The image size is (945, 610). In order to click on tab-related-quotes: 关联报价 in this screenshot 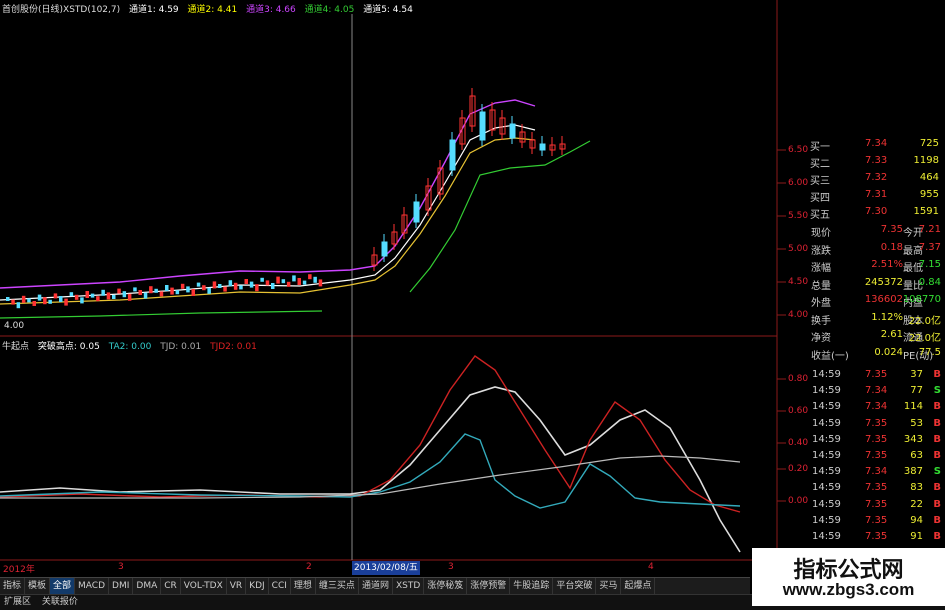, I will do `click(60, 602)`.